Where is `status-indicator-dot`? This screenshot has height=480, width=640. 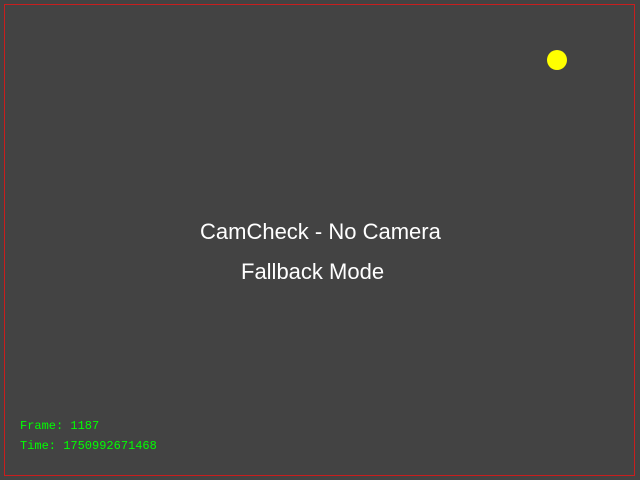
status-indicator-dot is located at coordinates (557, 60).